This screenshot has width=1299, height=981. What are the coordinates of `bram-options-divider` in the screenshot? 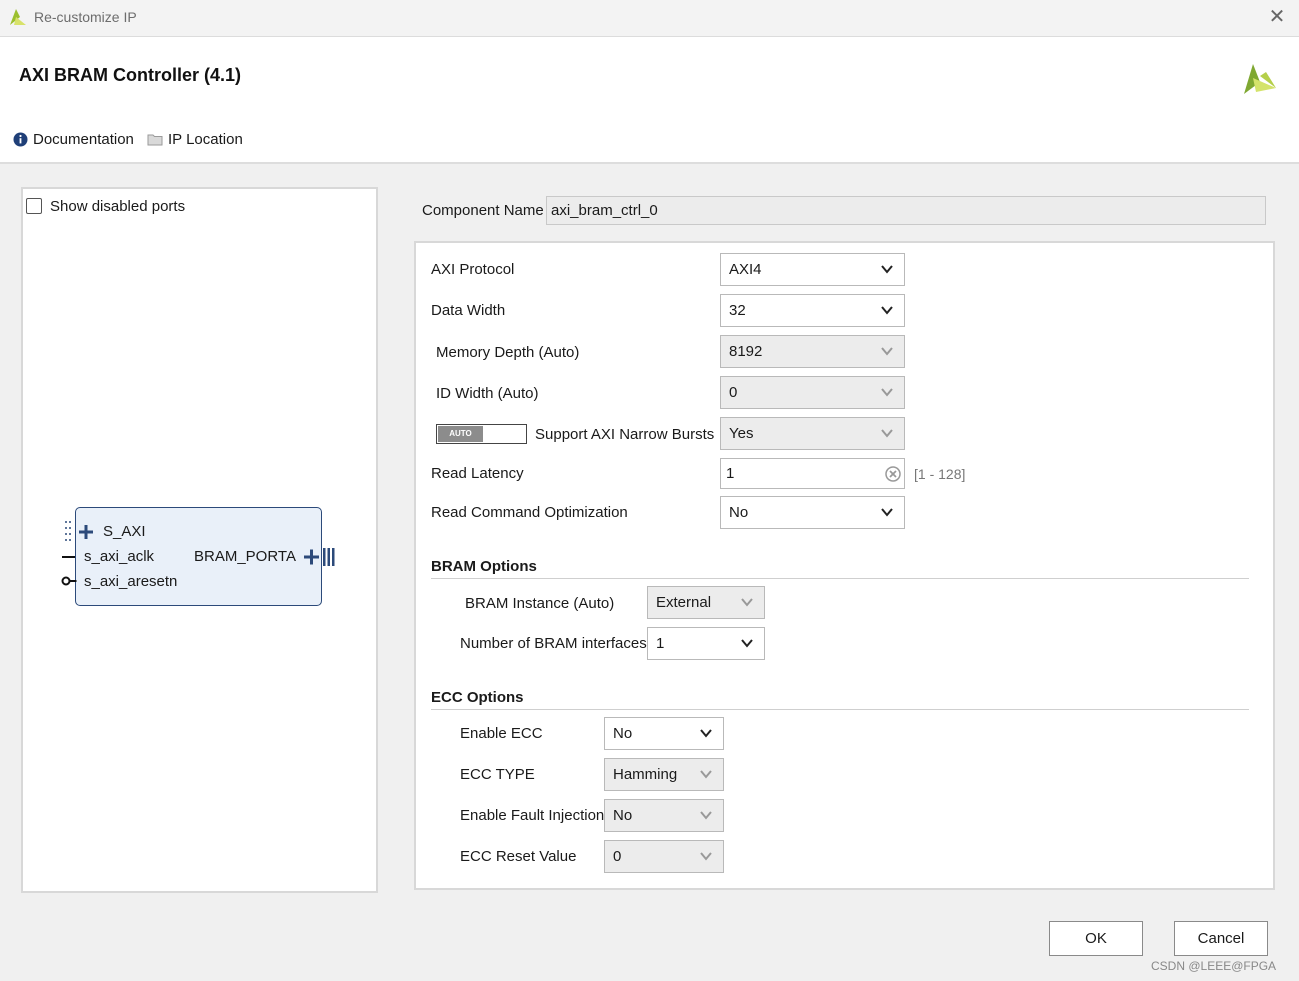 It's located at (840, 578).